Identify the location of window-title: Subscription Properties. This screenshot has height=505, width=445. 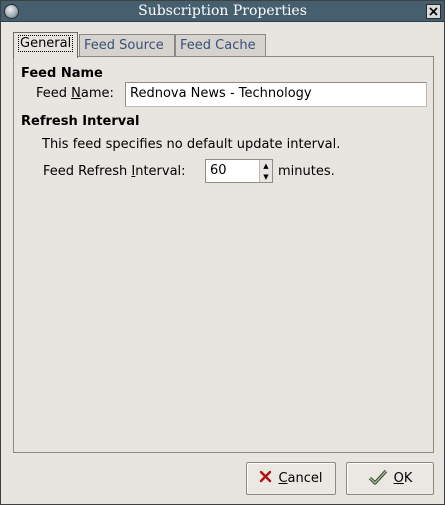
(222, 11).